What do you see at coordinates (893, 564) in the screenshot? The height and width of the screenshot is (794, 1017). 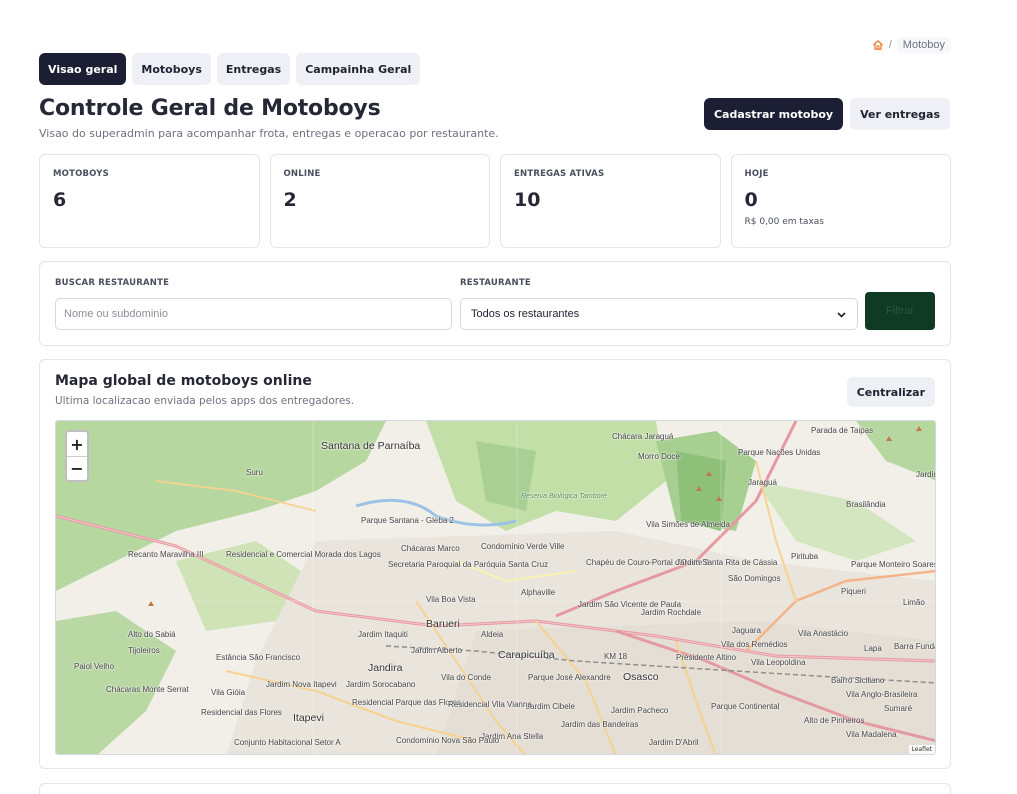 I see `map-label: Parque Monteiro Soares` at bounding box center [893, 564].